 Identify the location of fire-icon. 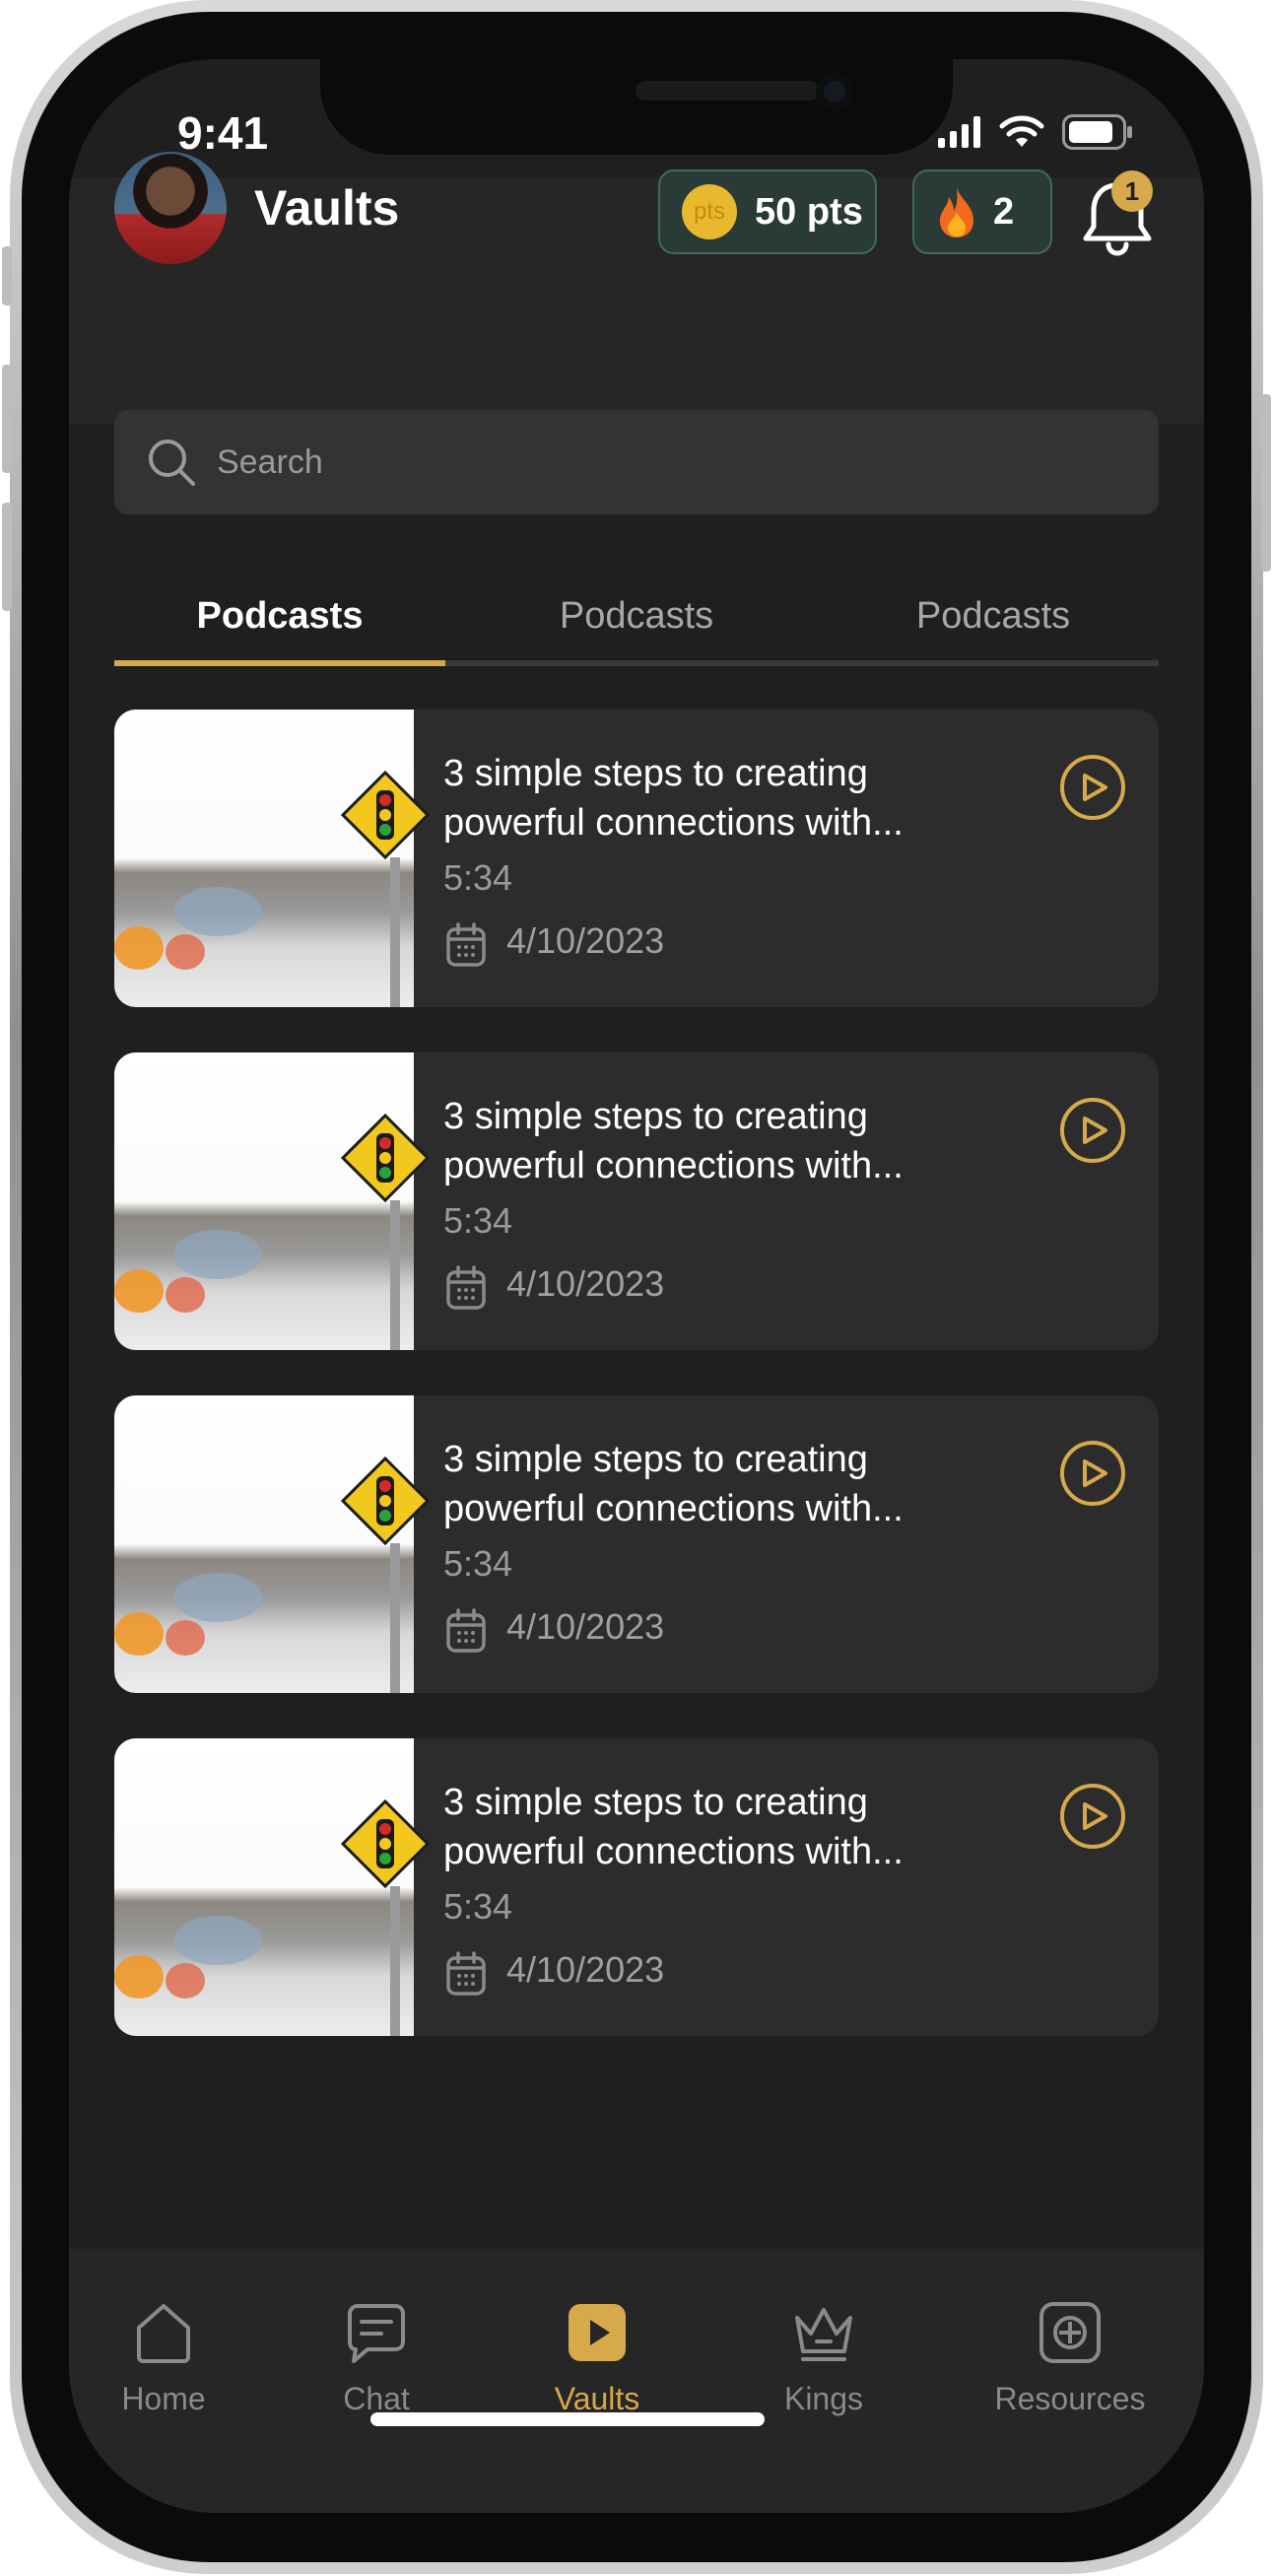
(957, 212).